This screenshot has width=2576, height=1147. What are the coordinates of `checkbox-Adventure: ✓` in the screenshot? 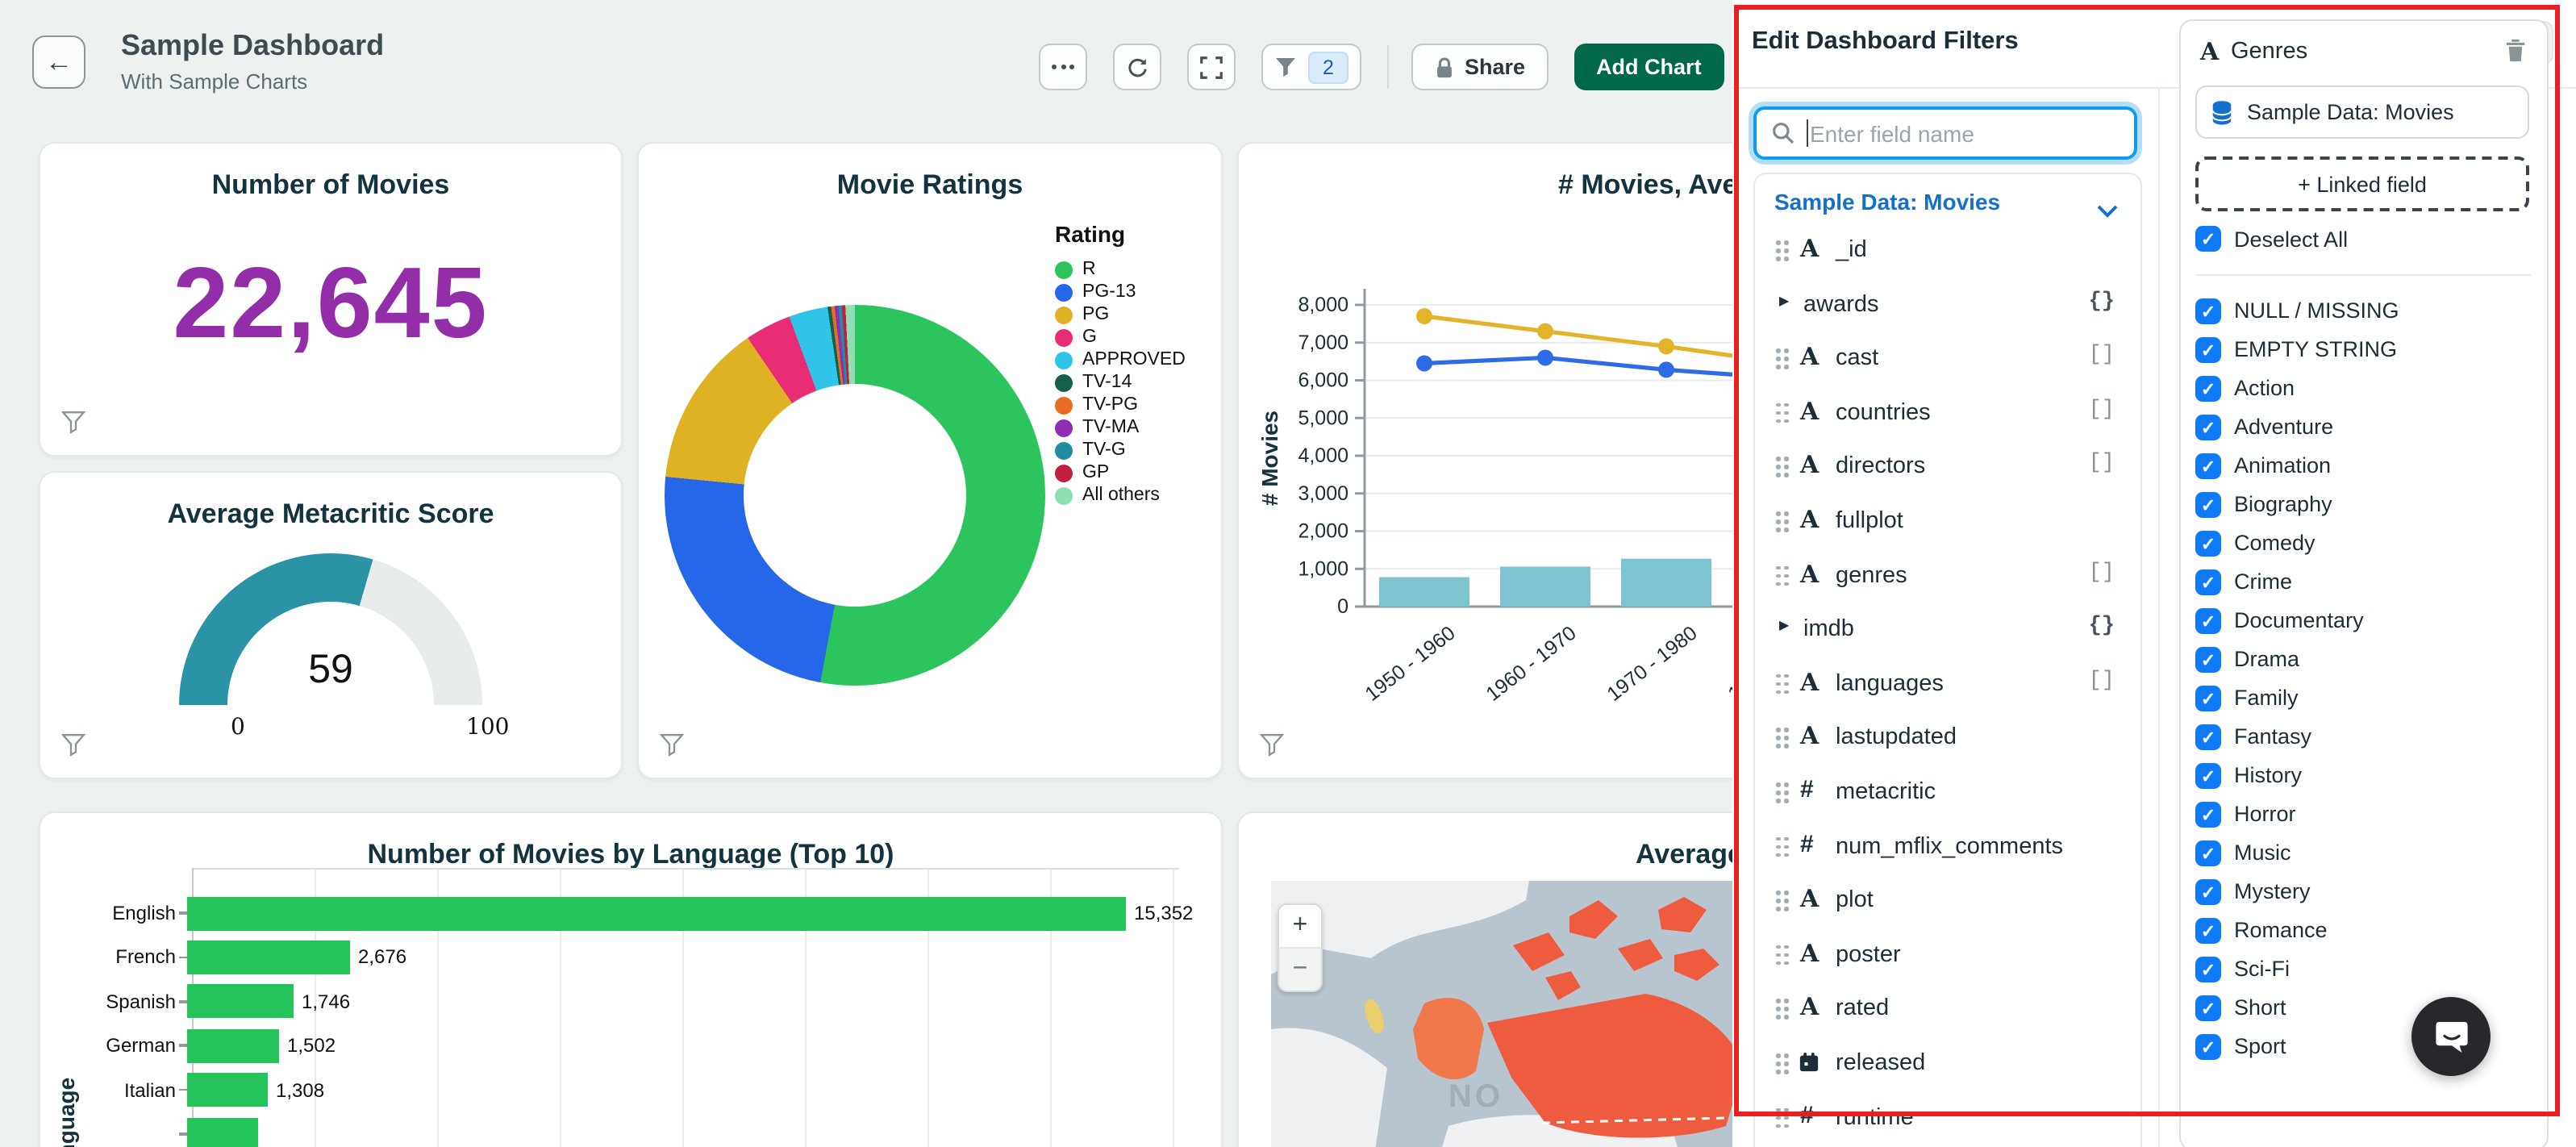 It's located at (2208, 427).